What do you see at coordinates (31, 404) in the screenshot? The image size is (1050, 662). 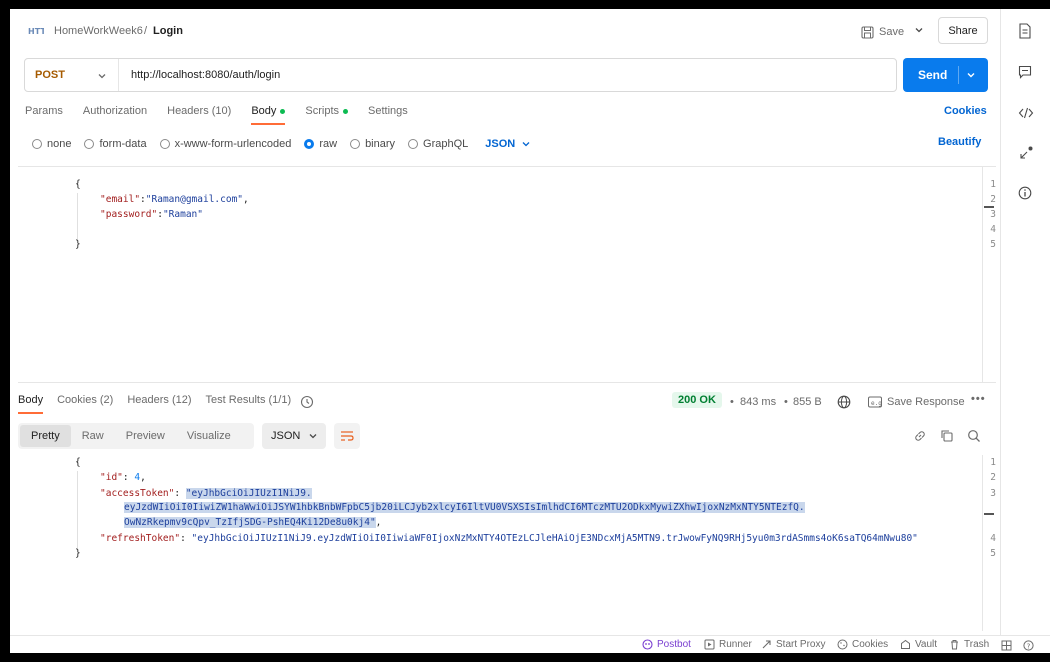 I see `tab-response-body: Body` at bounding box center [31, 404].